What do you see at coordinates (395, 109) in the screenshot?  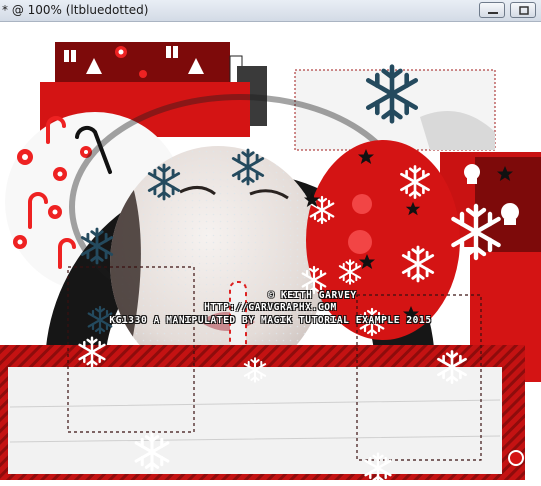 I see `snow-panel-top-right` at bounding box center [395, 109].